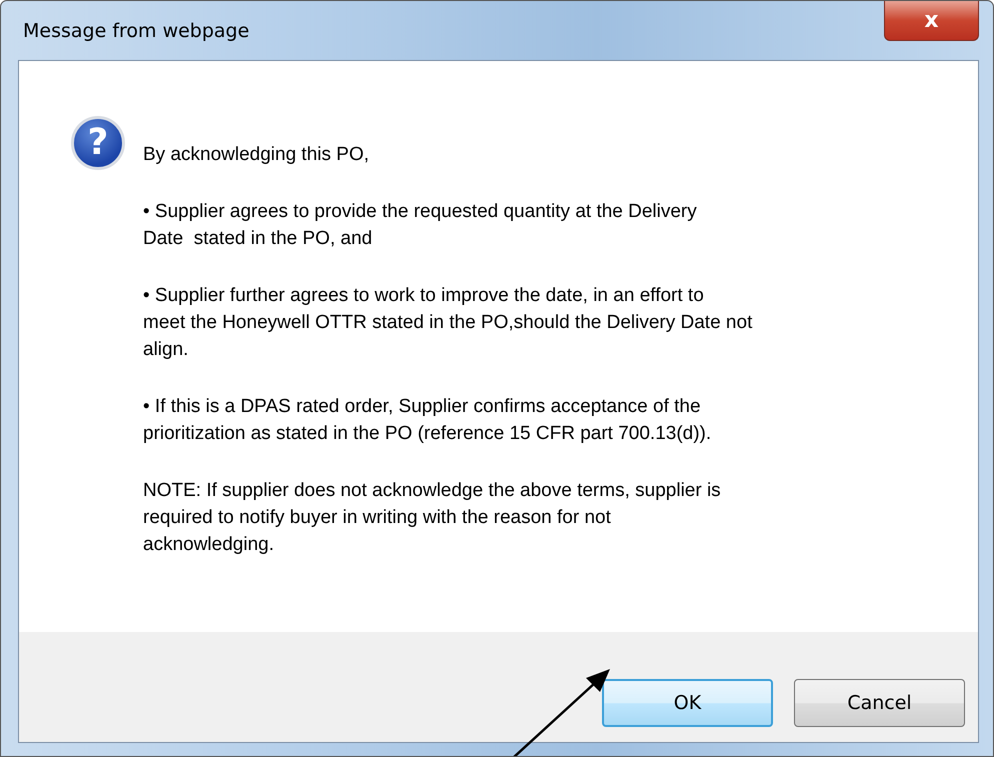 The image size is (994, 757). Describe the element at coordinates (432, 518) in the screenshot. I see `message-paragraph: NOTE: If supplier does not acknowledge the above terms, supplier is required to notify buyer in writing with the reason for not acknowledging.` at that location.